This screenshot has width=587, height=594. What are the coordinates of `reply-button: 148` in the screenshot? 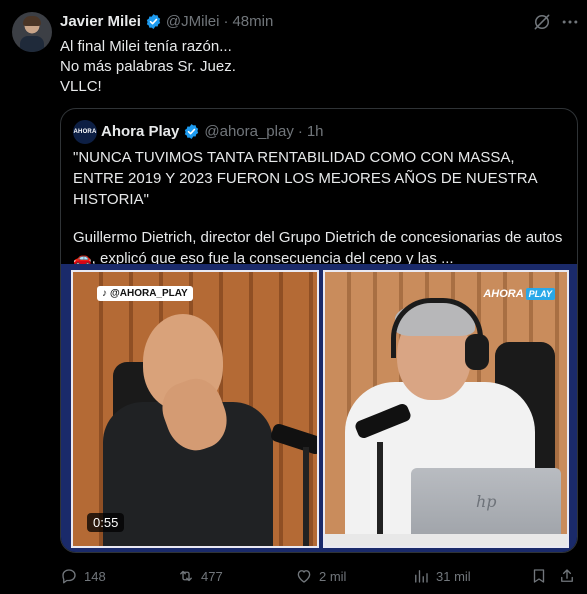 It's located at (83, 576).